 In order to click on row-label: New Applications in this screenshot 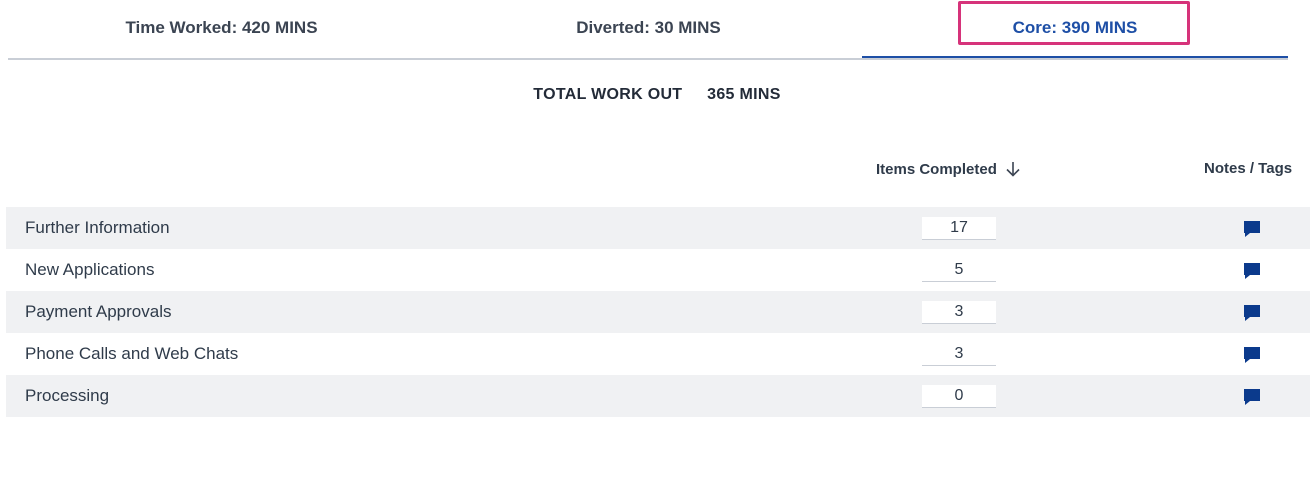, I will do `click(90, 269)`.